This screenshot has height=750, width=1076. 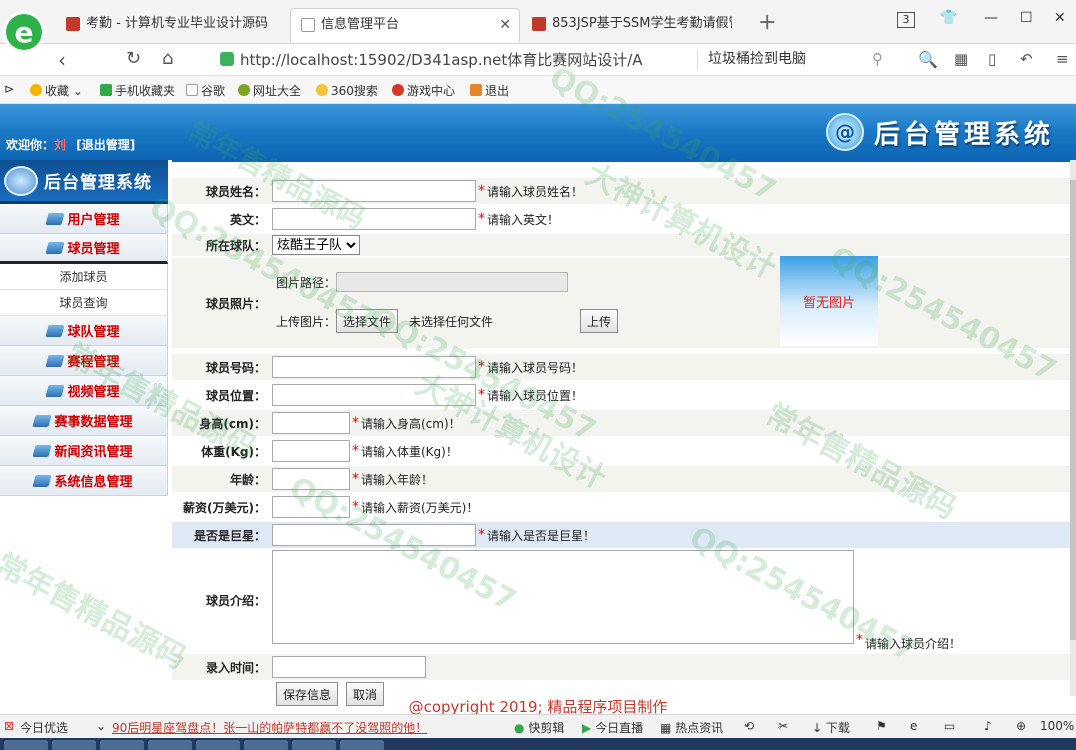 What do you see at coordinates (409, 451) in the screenshot?
I see `hint-weight: 请输入体重(Kg)！` at bounding box center [409, 451].